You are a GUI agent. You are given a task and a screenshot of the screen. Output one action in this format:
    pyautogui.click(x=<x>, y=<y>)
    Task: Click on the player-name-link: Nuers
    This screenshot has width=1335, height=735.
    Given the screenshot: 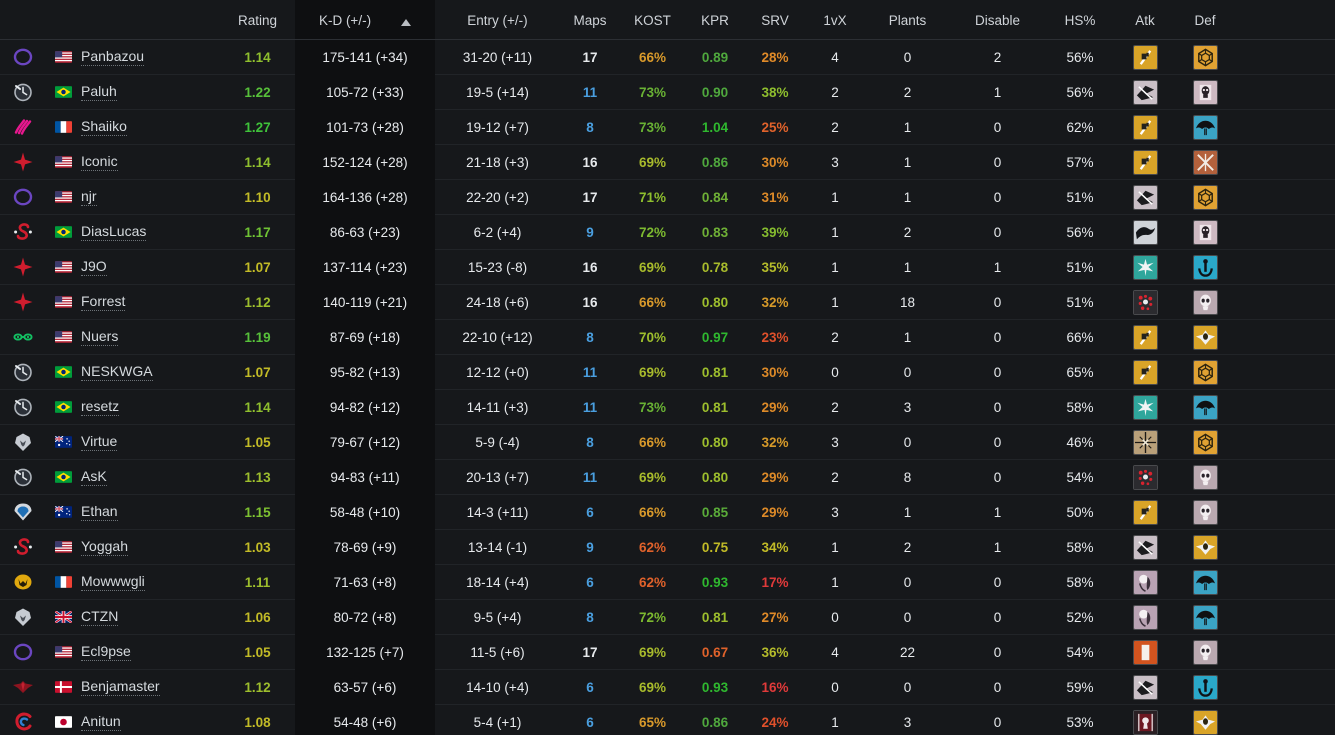 What is the action you would take?
    pyautogui.click(x=100, y=337)
    